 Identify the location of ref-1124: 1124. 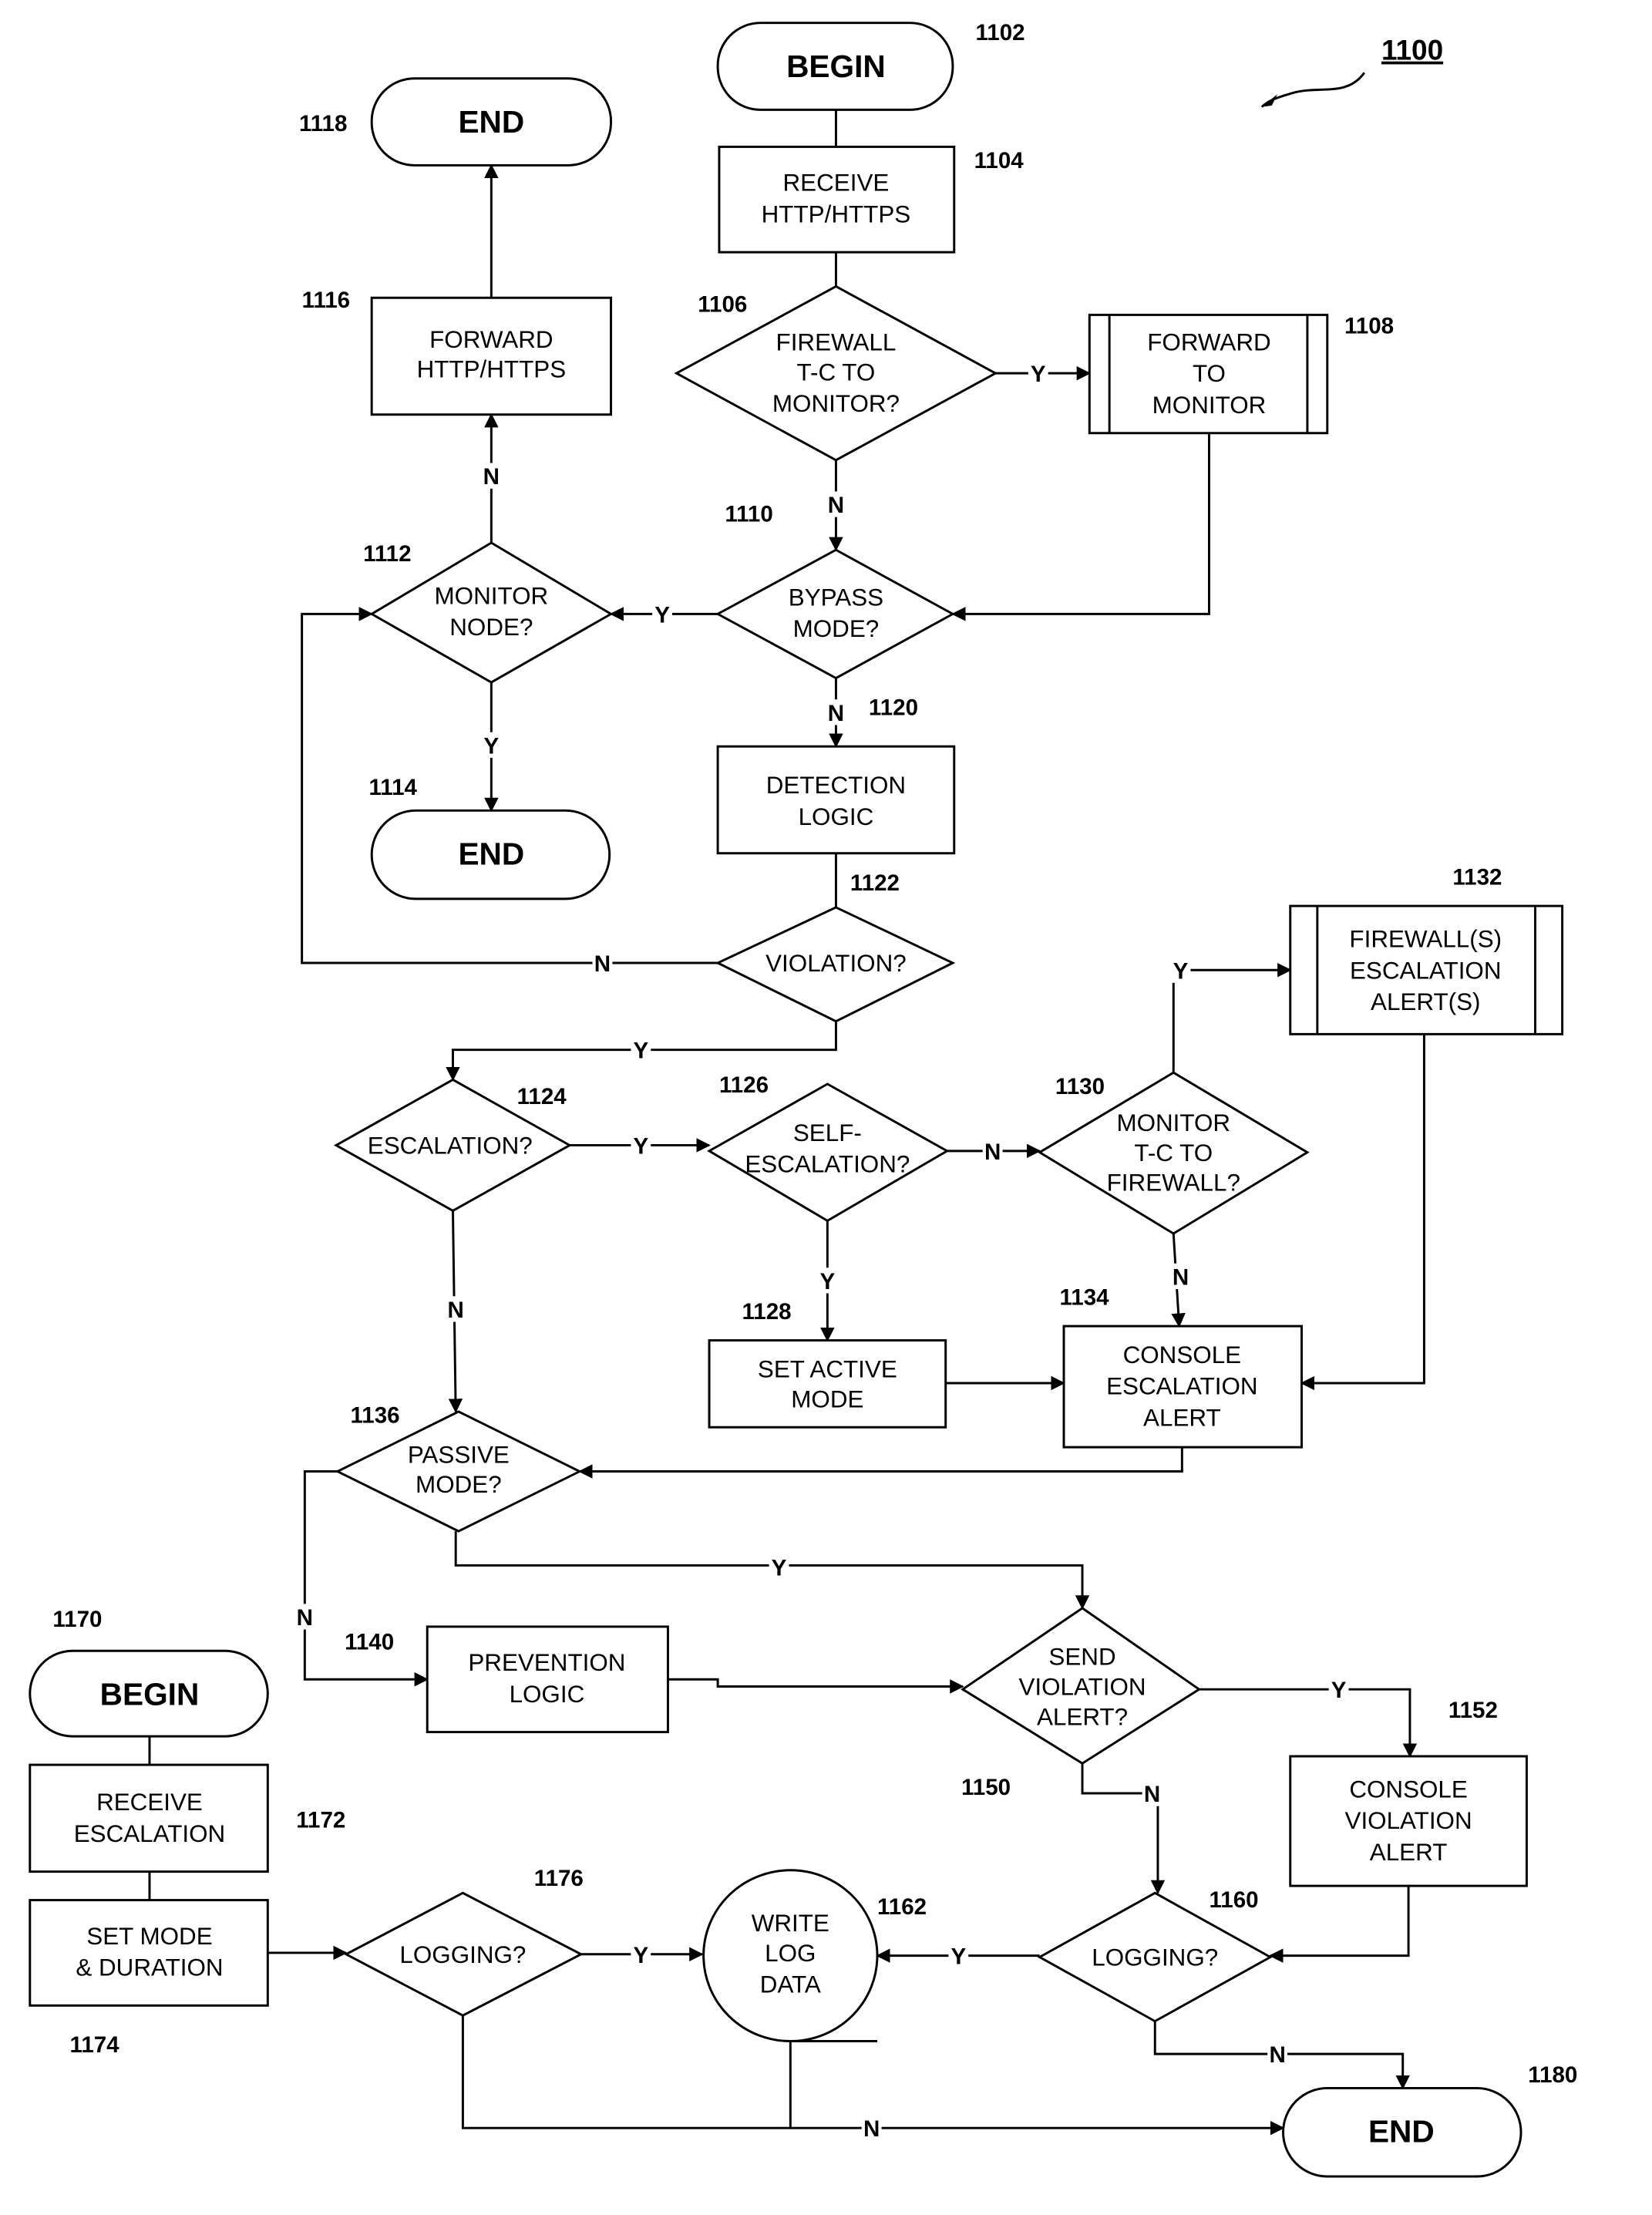
(542, 1097).